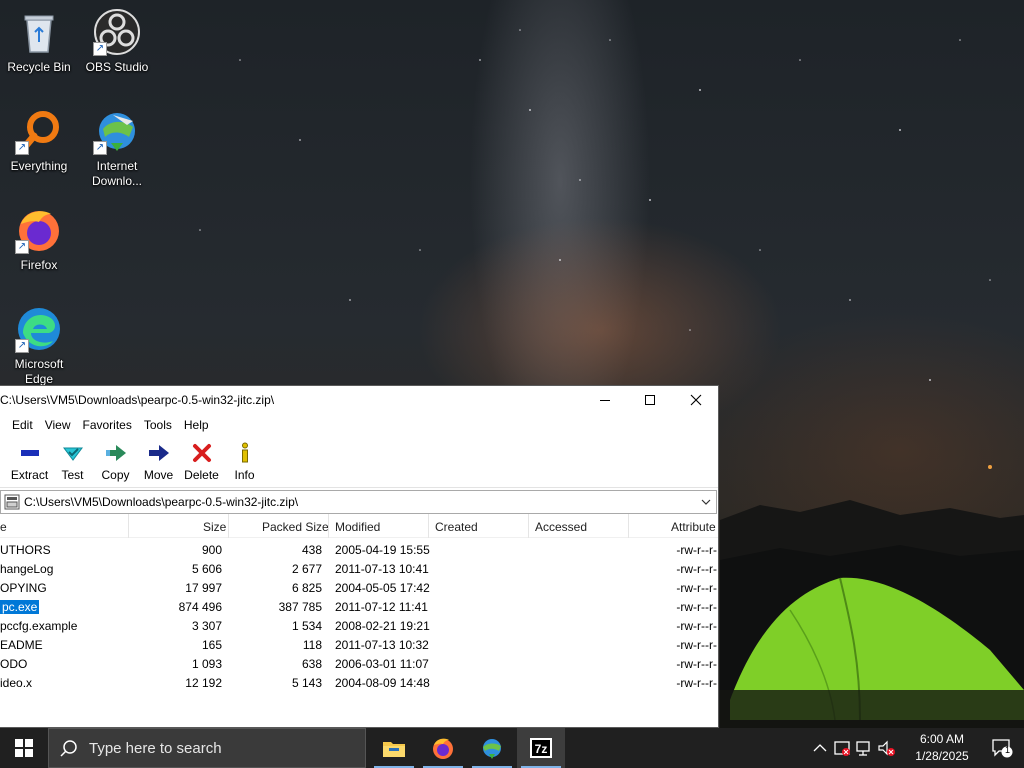  Describe the element at coordinates (244, 475) in the screenshot. I see `info-label: Info` at that location.